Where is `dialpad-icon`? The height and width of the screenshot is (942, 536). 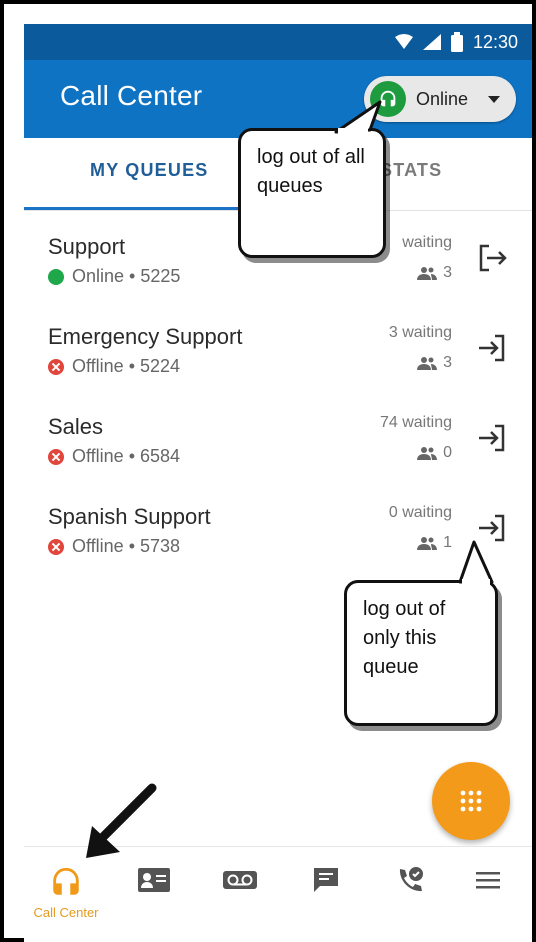 dialpad-icon is located at coordinates (471, 801).